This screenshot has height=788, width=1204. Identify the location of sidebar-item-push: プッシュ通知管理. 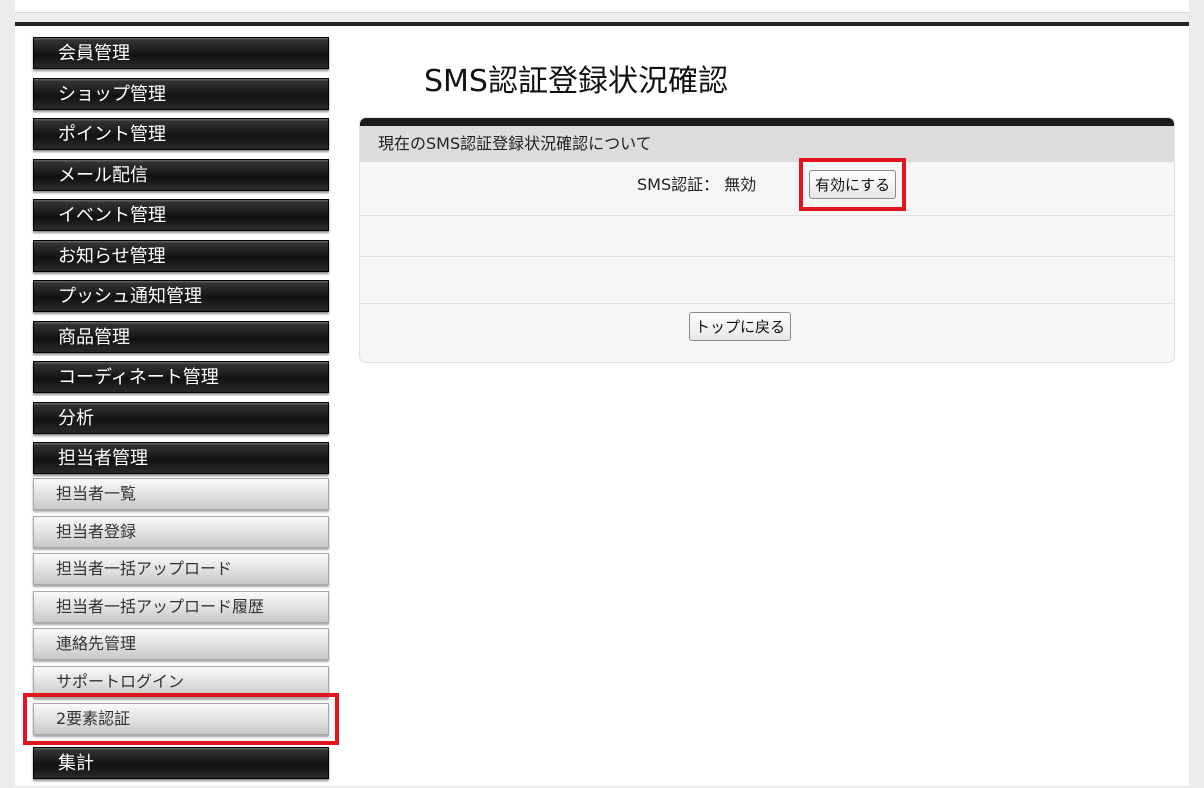
(181, 296).